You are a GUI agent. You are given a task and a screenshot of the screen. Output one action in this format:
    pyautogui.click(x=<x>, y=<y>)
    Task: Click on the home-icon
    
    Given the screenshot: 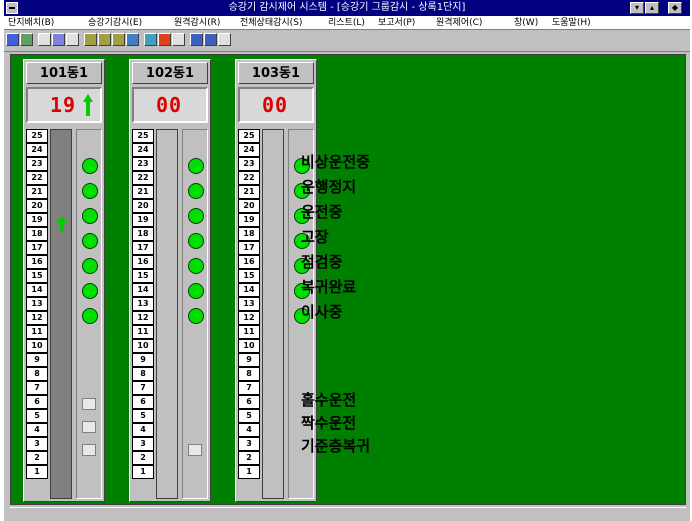 What is the action you would take?
    pyautogui.click(x=12, y=39)
    